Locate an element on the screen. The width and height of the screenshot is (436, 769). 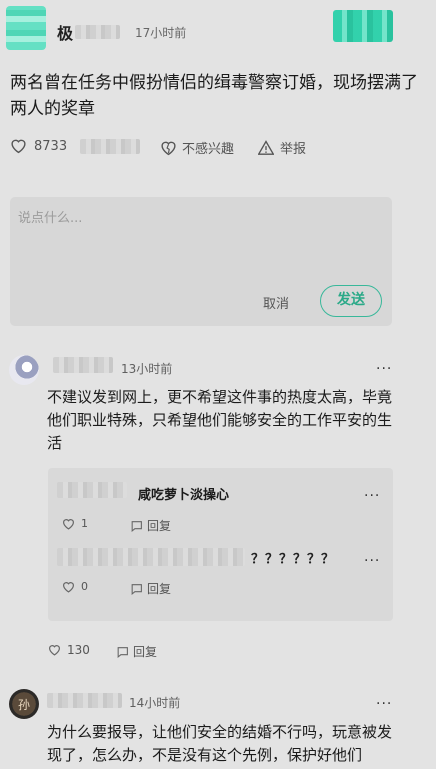
reply-text: ？？？？？？ is located at coordinates (293, 559).